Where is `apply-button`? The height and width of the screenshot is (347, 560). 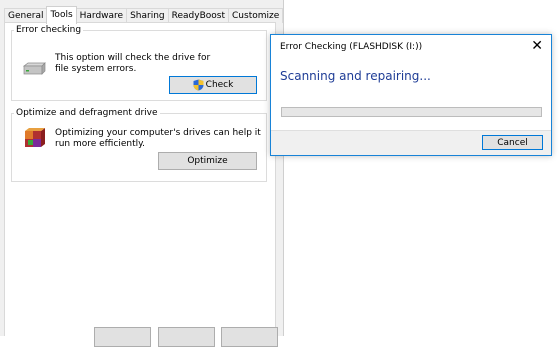 apply-button is located at coordinates (249, 337).